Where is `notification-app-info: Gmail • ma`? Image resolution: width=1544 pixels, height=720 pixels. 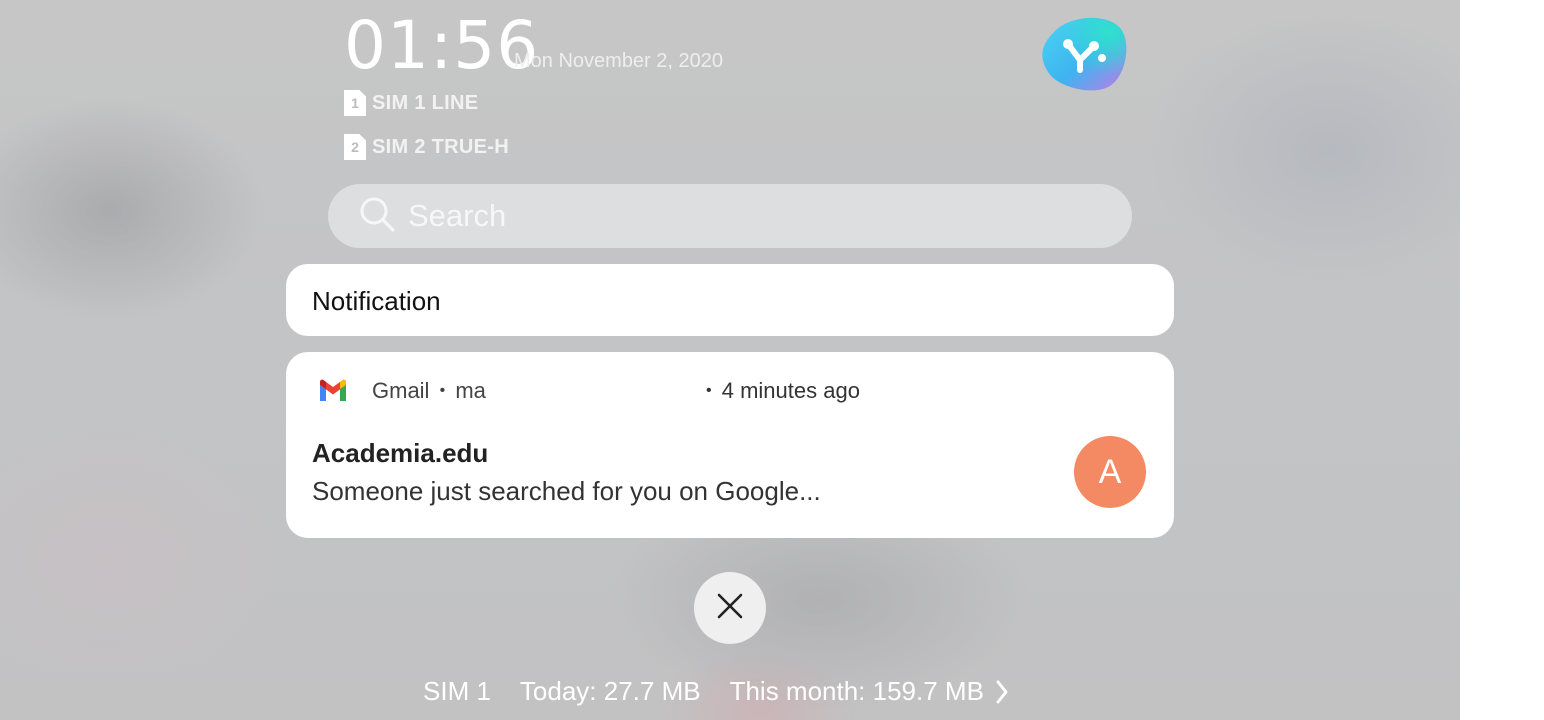
notification-app-info: Gmail • ma is located at coordinates (429, 391).